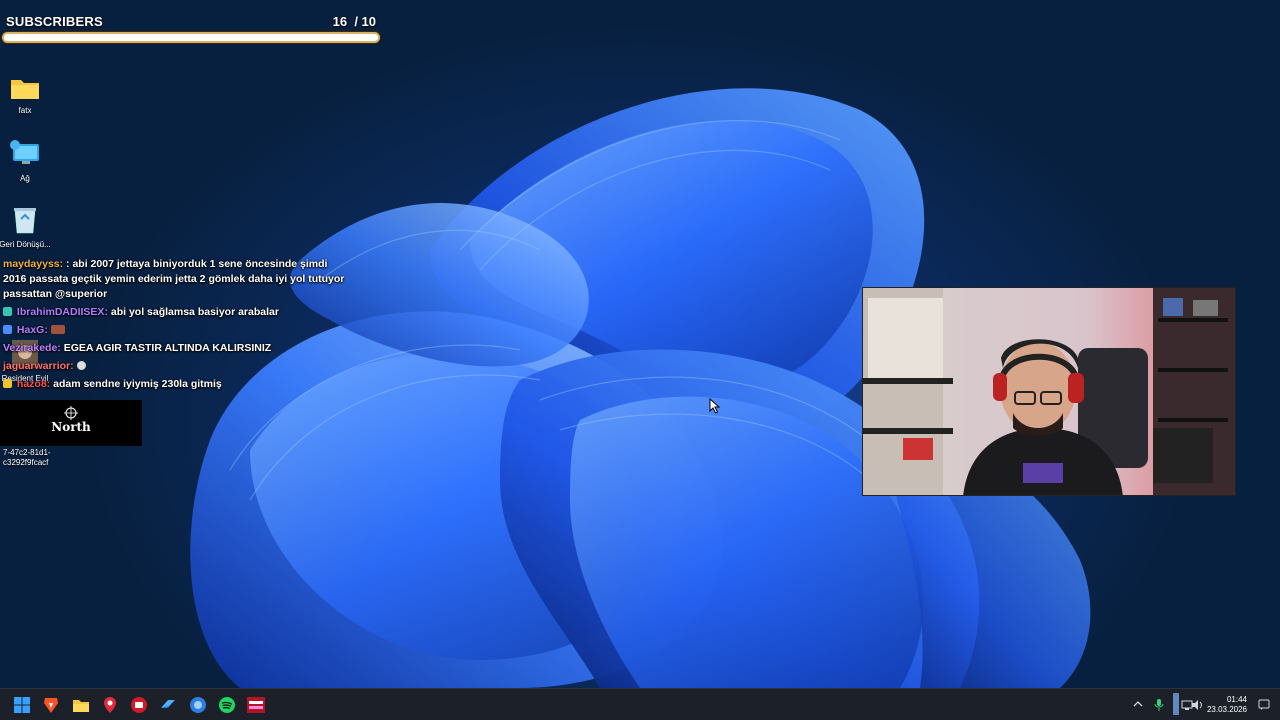 This screenshot has width=1280, height=720. I want to click on subscriber-goal-title: SUBSCRIBERS, so click(54, 21).